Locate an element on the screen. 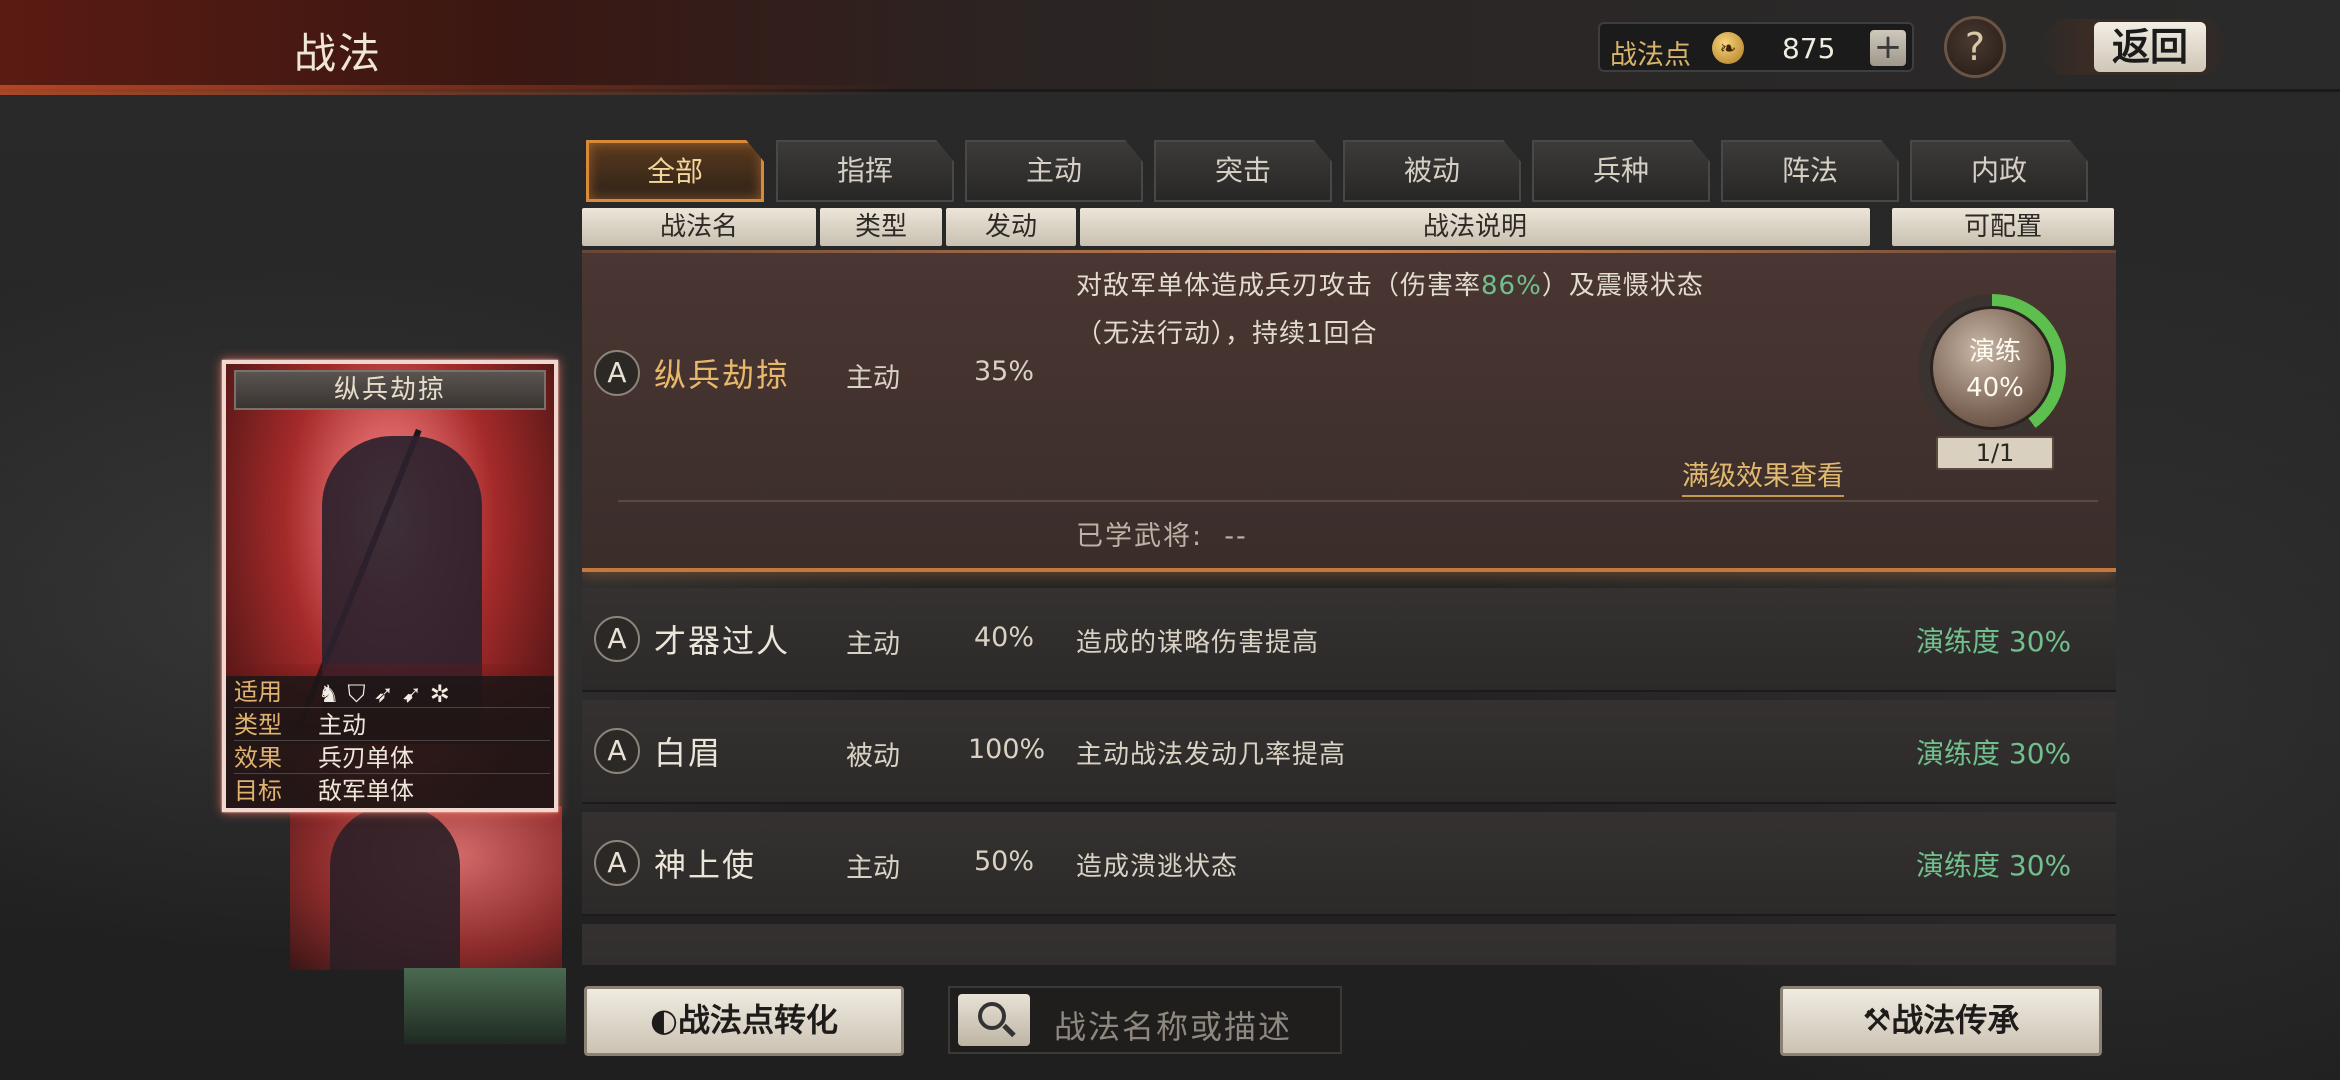 The height and width of the screenshot is (1080, 2340). row-divider is located at coordinates (1358, 501).